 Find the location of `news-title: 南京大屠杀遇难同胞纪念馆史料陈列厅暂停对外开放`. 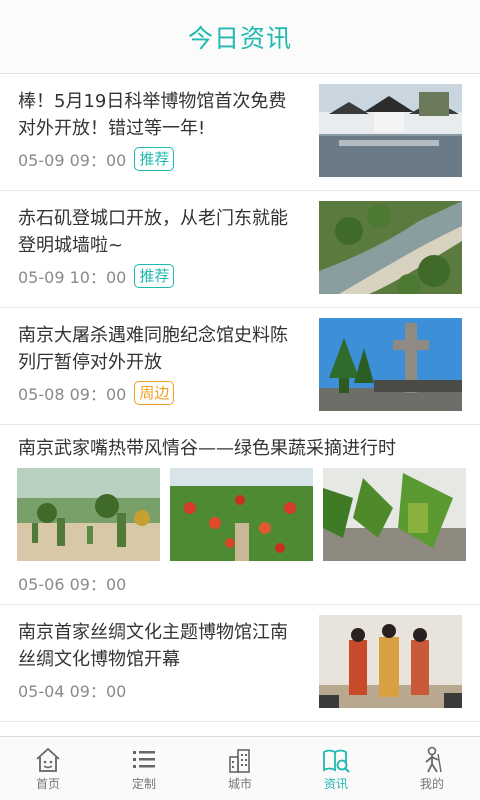

news-title: 南京大屠杀遇难同胞纪念馆史料陈列厅暂停对外开放 is located at coordinates (153, 349).